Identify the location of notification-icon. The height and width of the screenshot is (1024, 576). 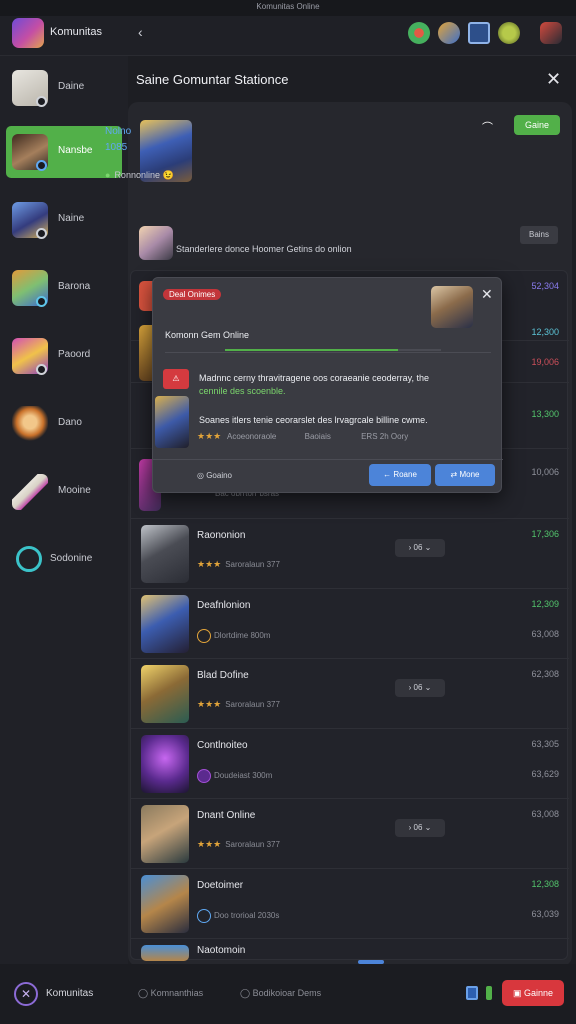
(419, 33).